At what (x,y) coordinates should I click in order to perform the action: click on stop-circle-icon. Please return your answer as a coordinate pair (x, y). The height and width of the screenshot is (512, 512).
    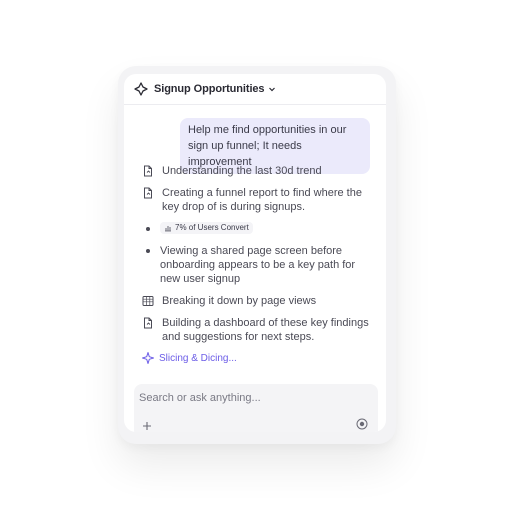
    Looking at the image, I should click on (362, 423).